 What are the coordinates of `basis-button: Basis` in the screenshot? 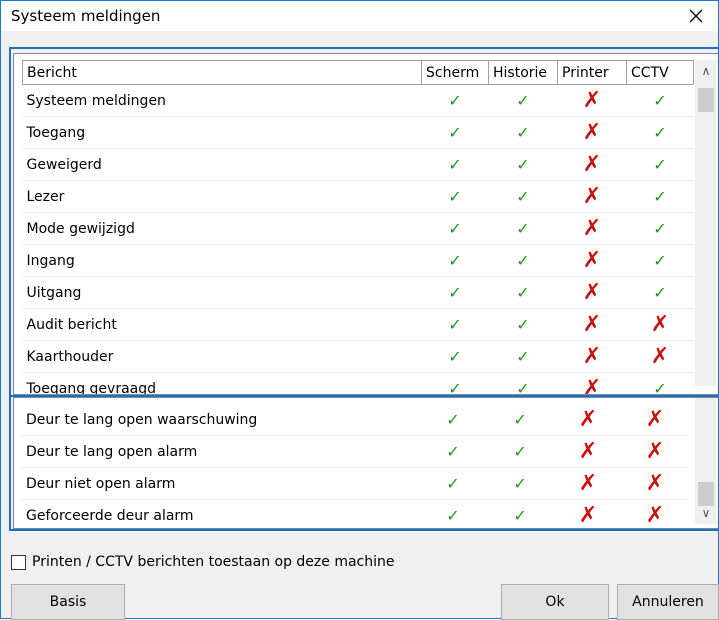 It's located at (68, 602).